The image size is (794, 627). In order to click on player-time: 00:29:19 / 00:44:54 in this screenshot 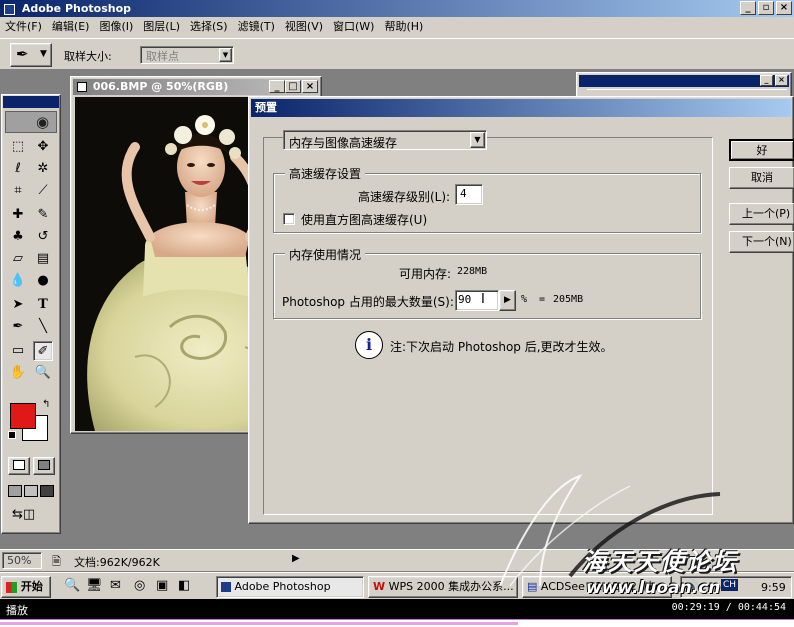, I will do `click(728, 607)`.